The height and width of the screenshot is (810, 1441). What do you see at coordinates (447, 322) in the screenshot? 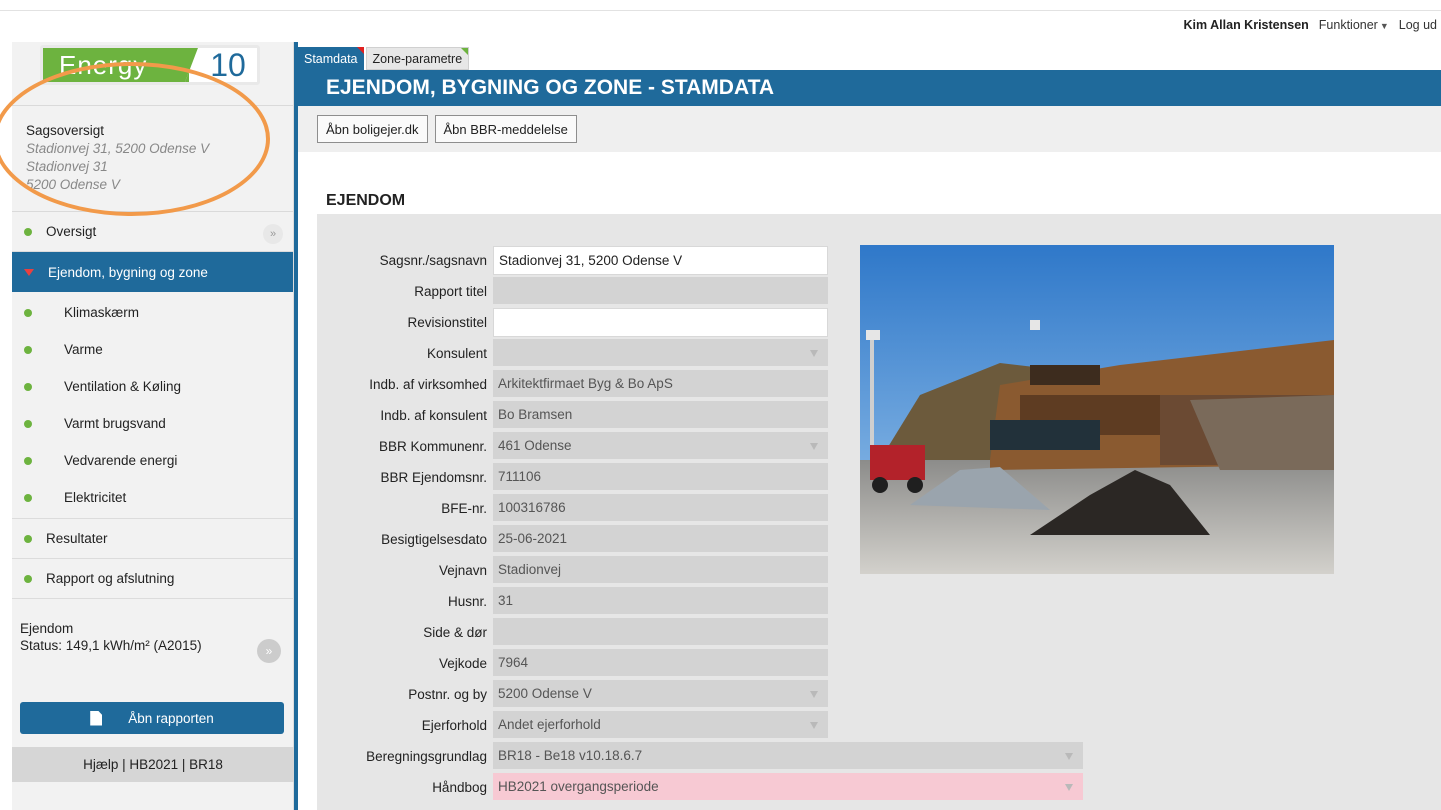
I see `field-label: Revisionstitel` at bounding box center [447, 322].